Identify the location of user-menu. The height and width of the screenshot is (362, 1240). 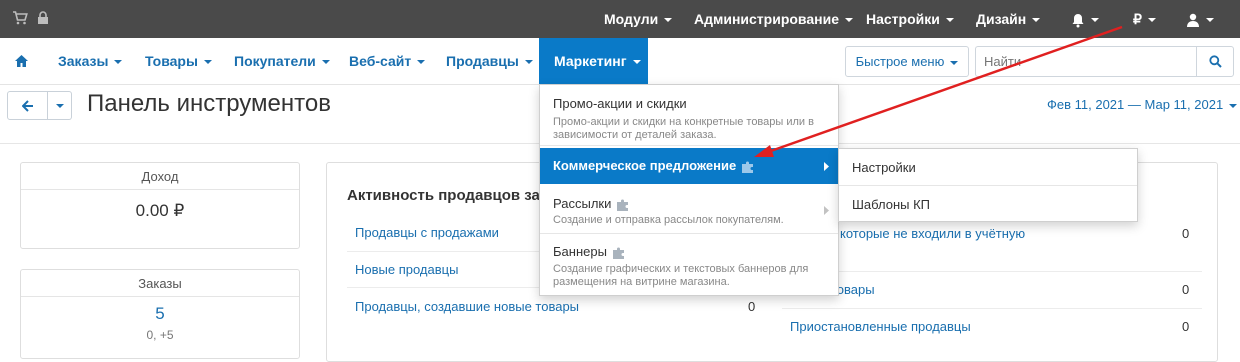
(1200, 19).